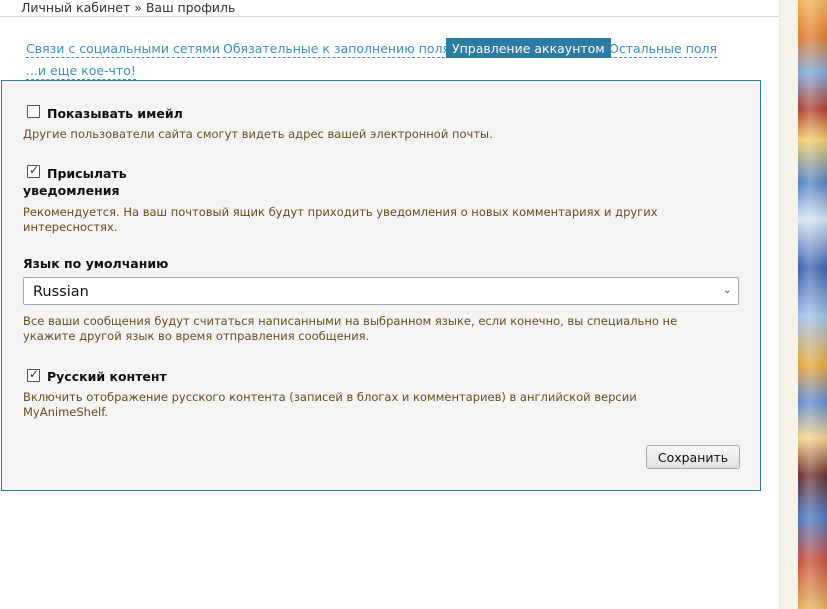 The image size is (827, 609). What do you see at coordinates (123, 49) in the screenshot?
I see `tab-social-networks: Связи с социальными сетями` at bounding box center [123, 49].